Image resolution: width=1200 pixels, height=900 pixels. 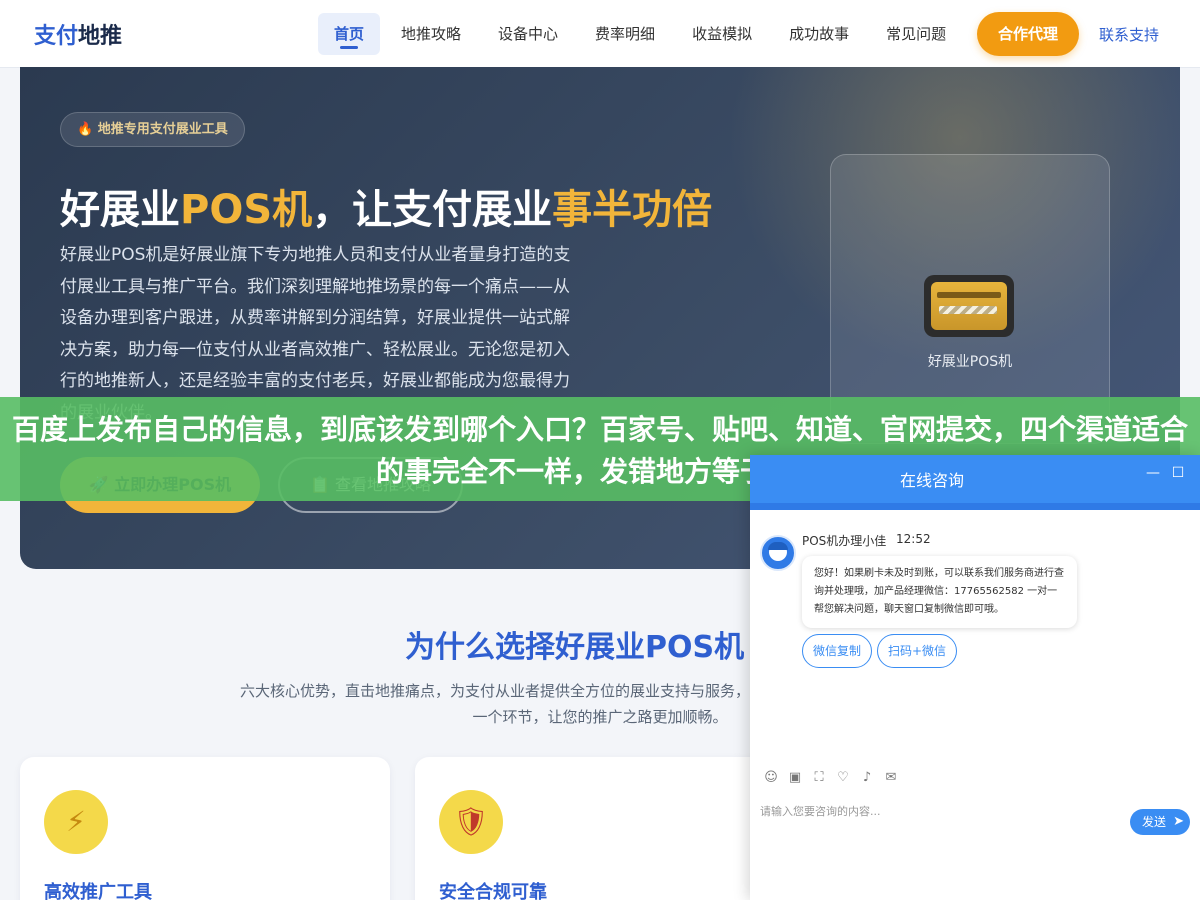 I want to click on hero-title-part-d: 事半功倍, so click(x=632, y=210).